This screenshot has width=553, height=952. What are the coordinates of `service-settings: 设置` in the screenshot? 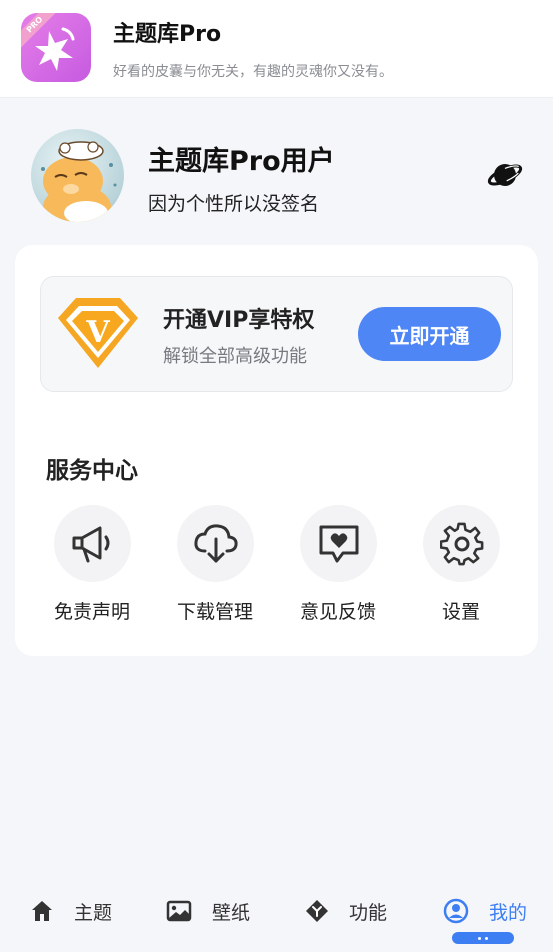 It's located at (461, 565).